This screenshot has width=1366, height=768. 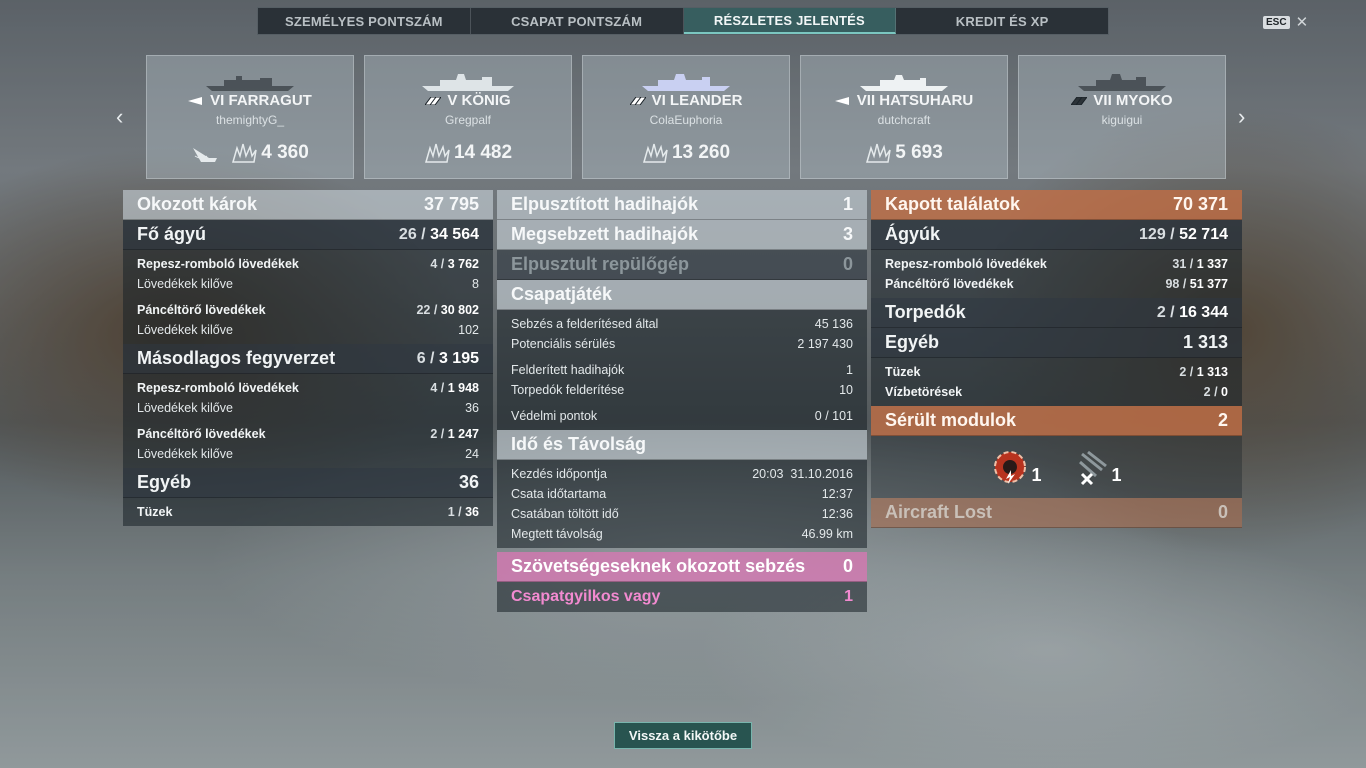 I want to click on stat-row: Kezdés időpontja 20:03 31.10.2016, so click(x=682, y=474).